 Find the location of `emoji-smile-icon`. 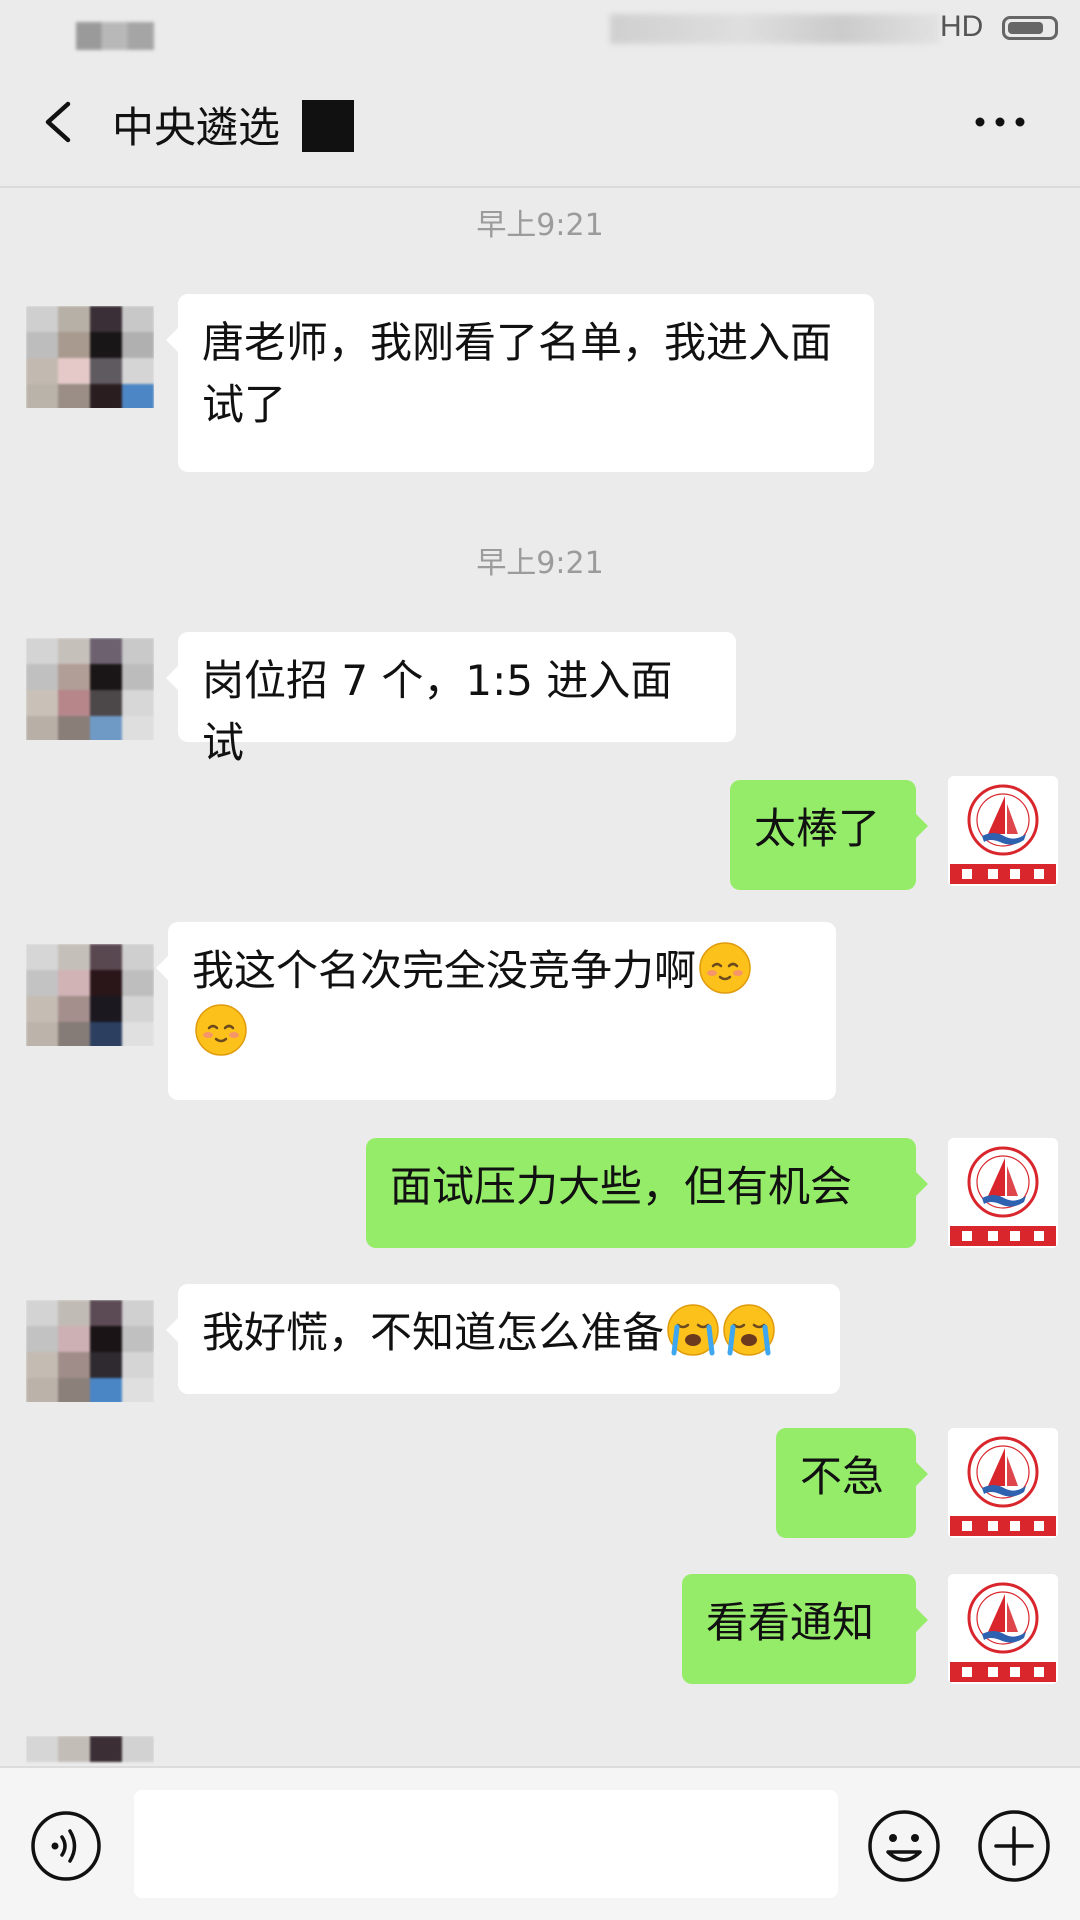

emoji-smile-icon is located at coordinates (904, 1846).